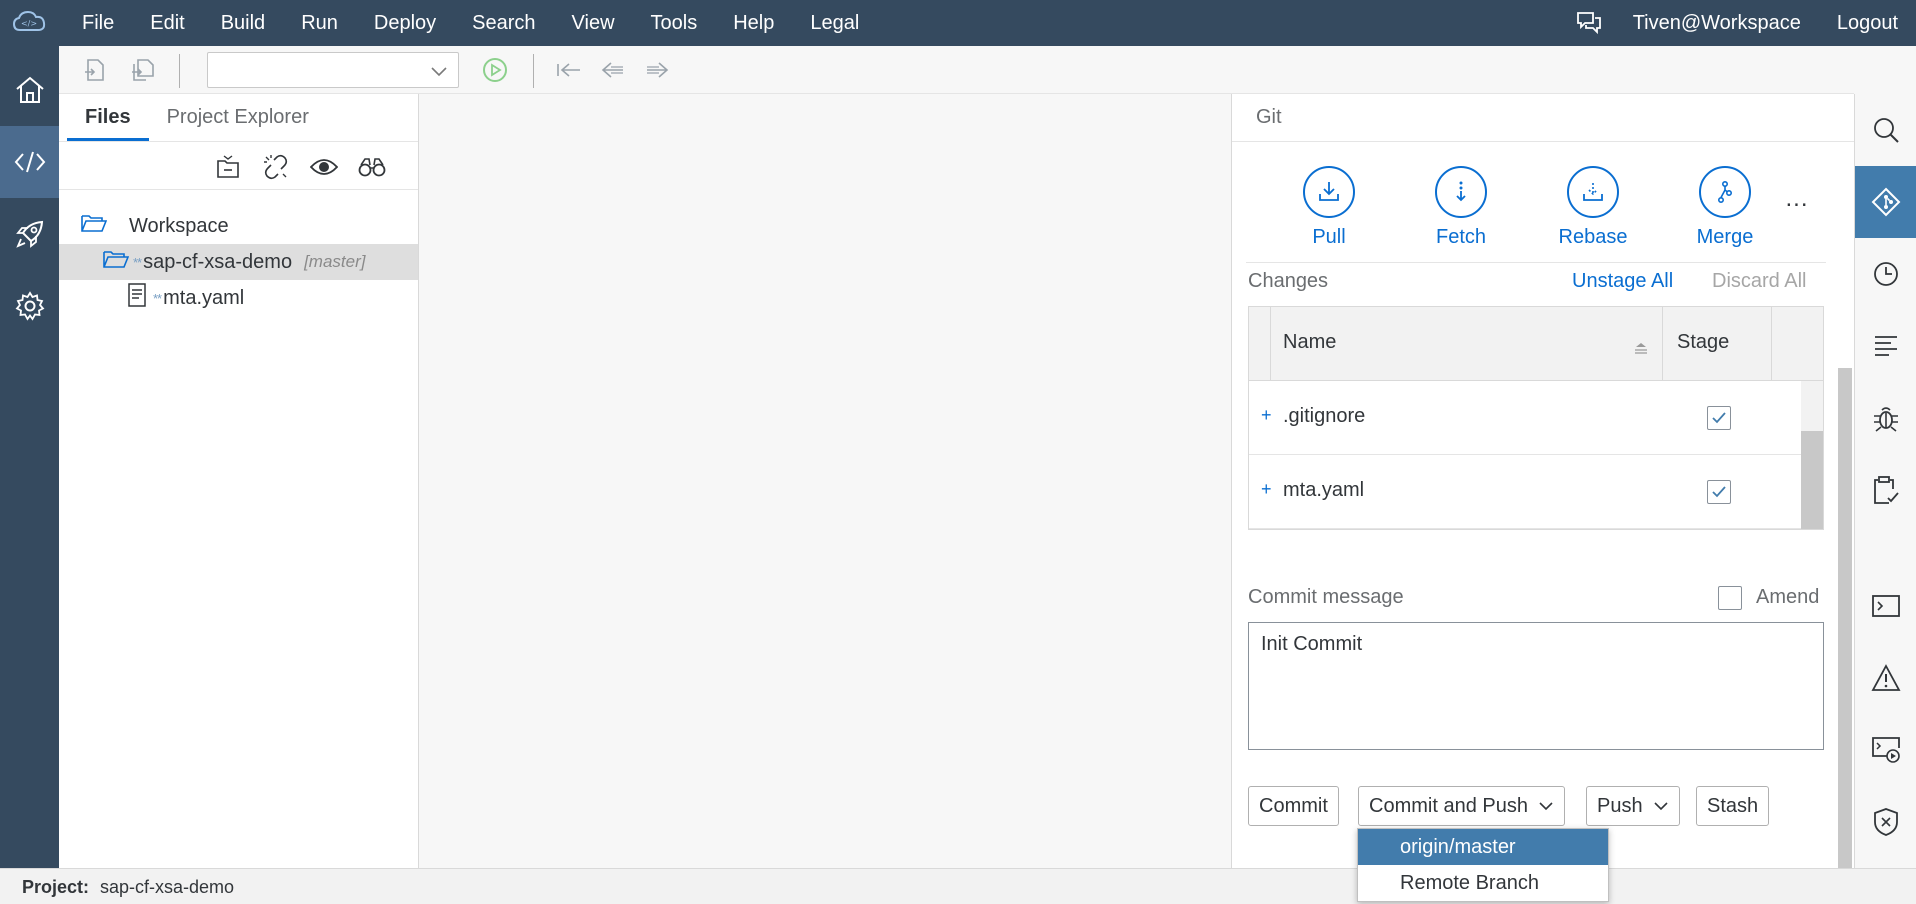 The image size is (1916, 904). What do you see at coordinates (324, 167) in the screenshot?
I see `show-hidden-eye-icon` at bounding box center [324, 167].